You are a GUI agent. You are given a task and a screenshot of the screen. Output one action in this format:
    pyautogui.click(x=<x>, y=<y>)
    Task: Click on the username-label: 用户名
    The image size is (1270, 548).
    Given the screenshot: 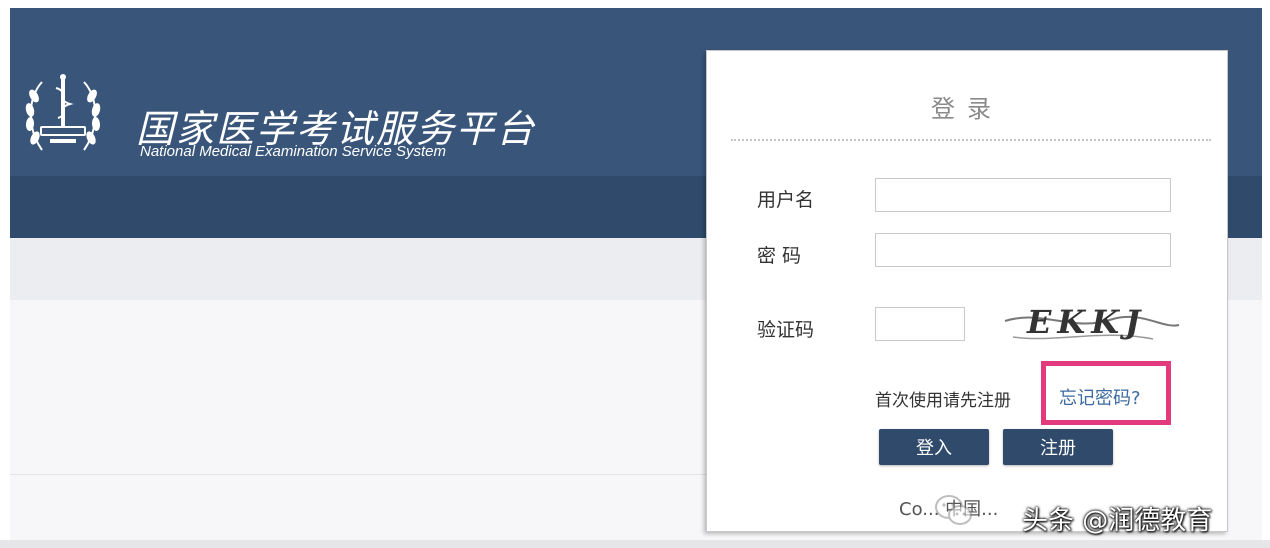 What is the action you would take?
    pyautogui.click(x=786, y=200)
    